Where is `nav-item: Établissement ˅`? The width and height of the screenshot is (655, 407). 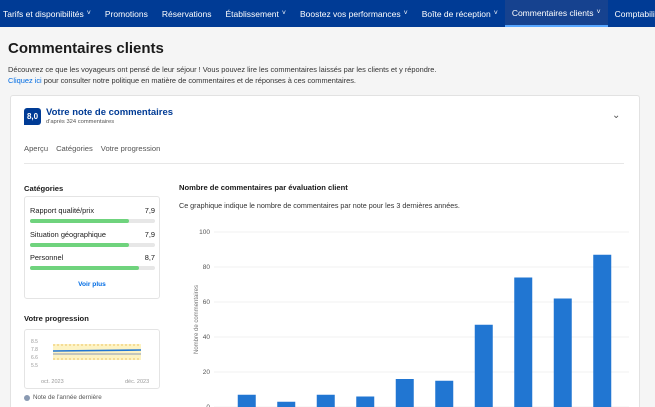
nav-item: Établissement ˅ is located at coordinates (256, 13).